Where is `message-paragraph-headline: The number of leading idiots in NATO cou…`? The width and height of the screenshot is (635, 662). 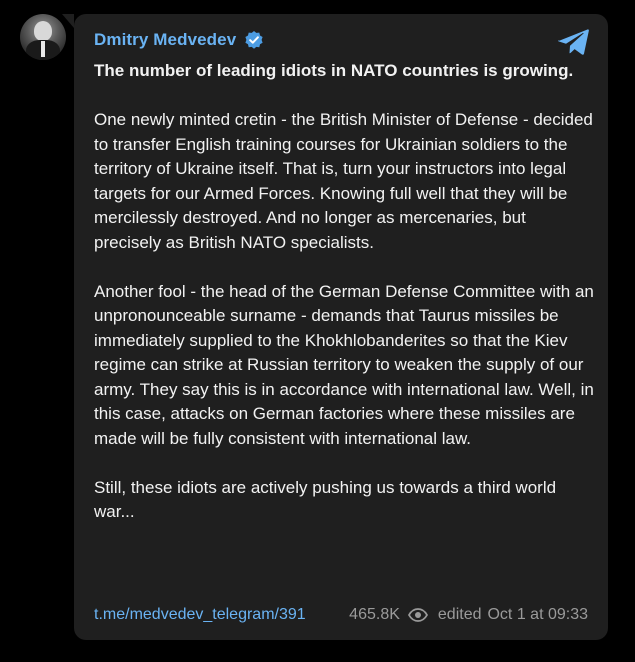
message-paragraph-headline: The number of leading idiots in NATO cou… is located at coordinates (334, 70).